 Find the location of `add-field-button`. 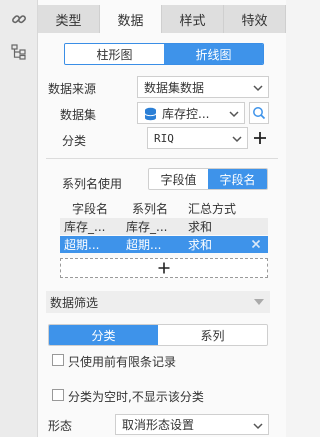

add-field-button is located at coordinates (164, 268).